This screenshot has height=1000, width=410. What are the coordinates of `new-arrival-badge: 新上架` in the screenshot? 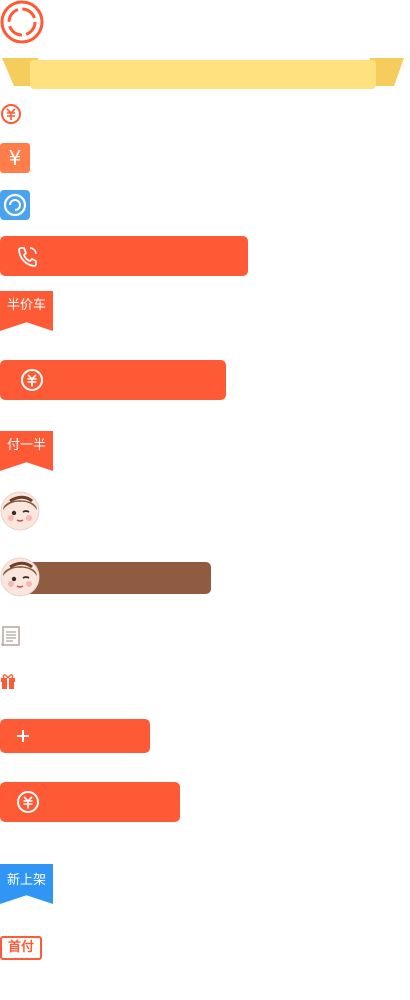 It's located at (26, 884).